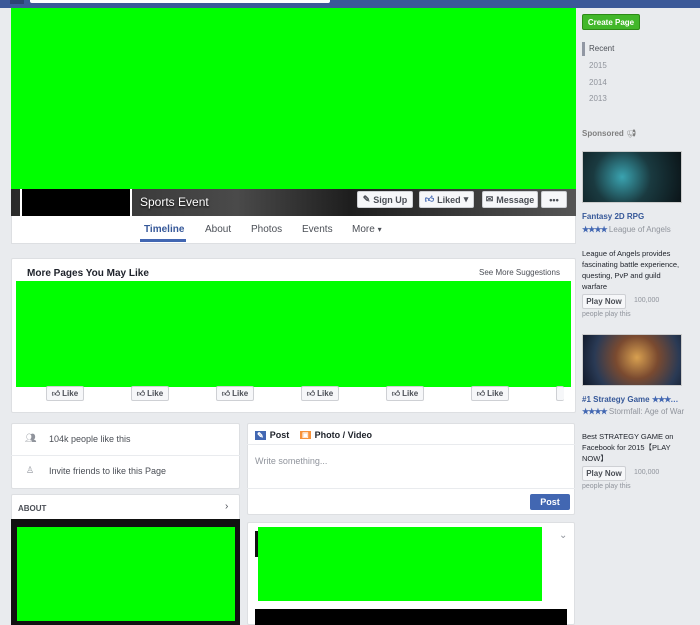 Image resolution: width=700 pixels, height=625 pixels. What do you see at coordinates (32, 508) in the screenshot?
I see `about-title: ABOUT` at bounding box center [32, 508].